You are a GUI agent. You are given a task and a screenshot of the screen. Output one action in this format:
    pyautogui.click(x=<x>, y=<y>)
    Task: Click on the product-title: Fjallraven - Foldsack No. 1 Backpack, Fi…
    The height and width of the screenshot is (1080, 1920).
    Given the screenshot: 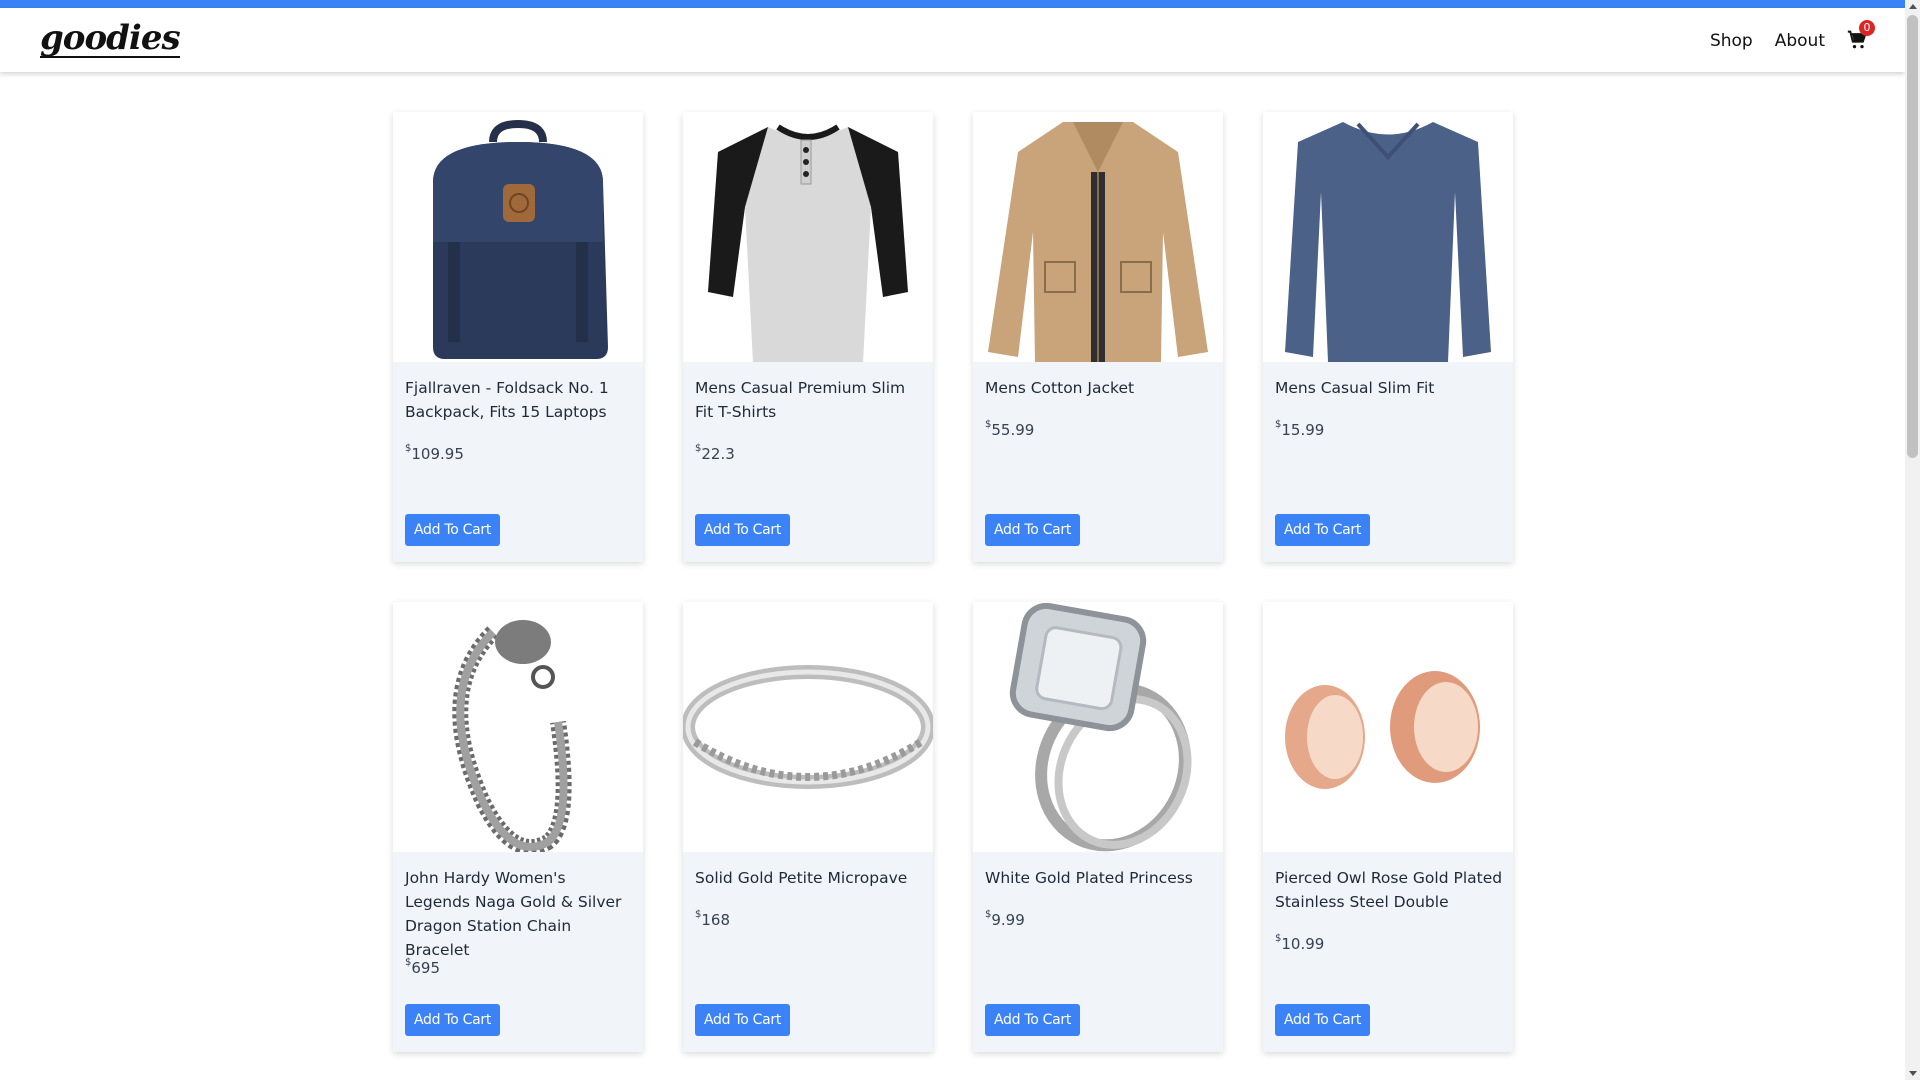 What is the action you would take?
    pyautogui.click(x=520, y=400)
    